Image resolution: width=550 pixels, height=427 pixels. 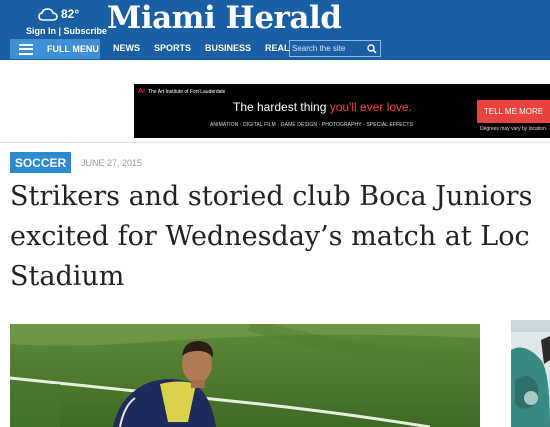 What do you see at coordinates (67, 276) in the screenshot?
I see `title-line: Stadium` at bounding box center [67, 276].